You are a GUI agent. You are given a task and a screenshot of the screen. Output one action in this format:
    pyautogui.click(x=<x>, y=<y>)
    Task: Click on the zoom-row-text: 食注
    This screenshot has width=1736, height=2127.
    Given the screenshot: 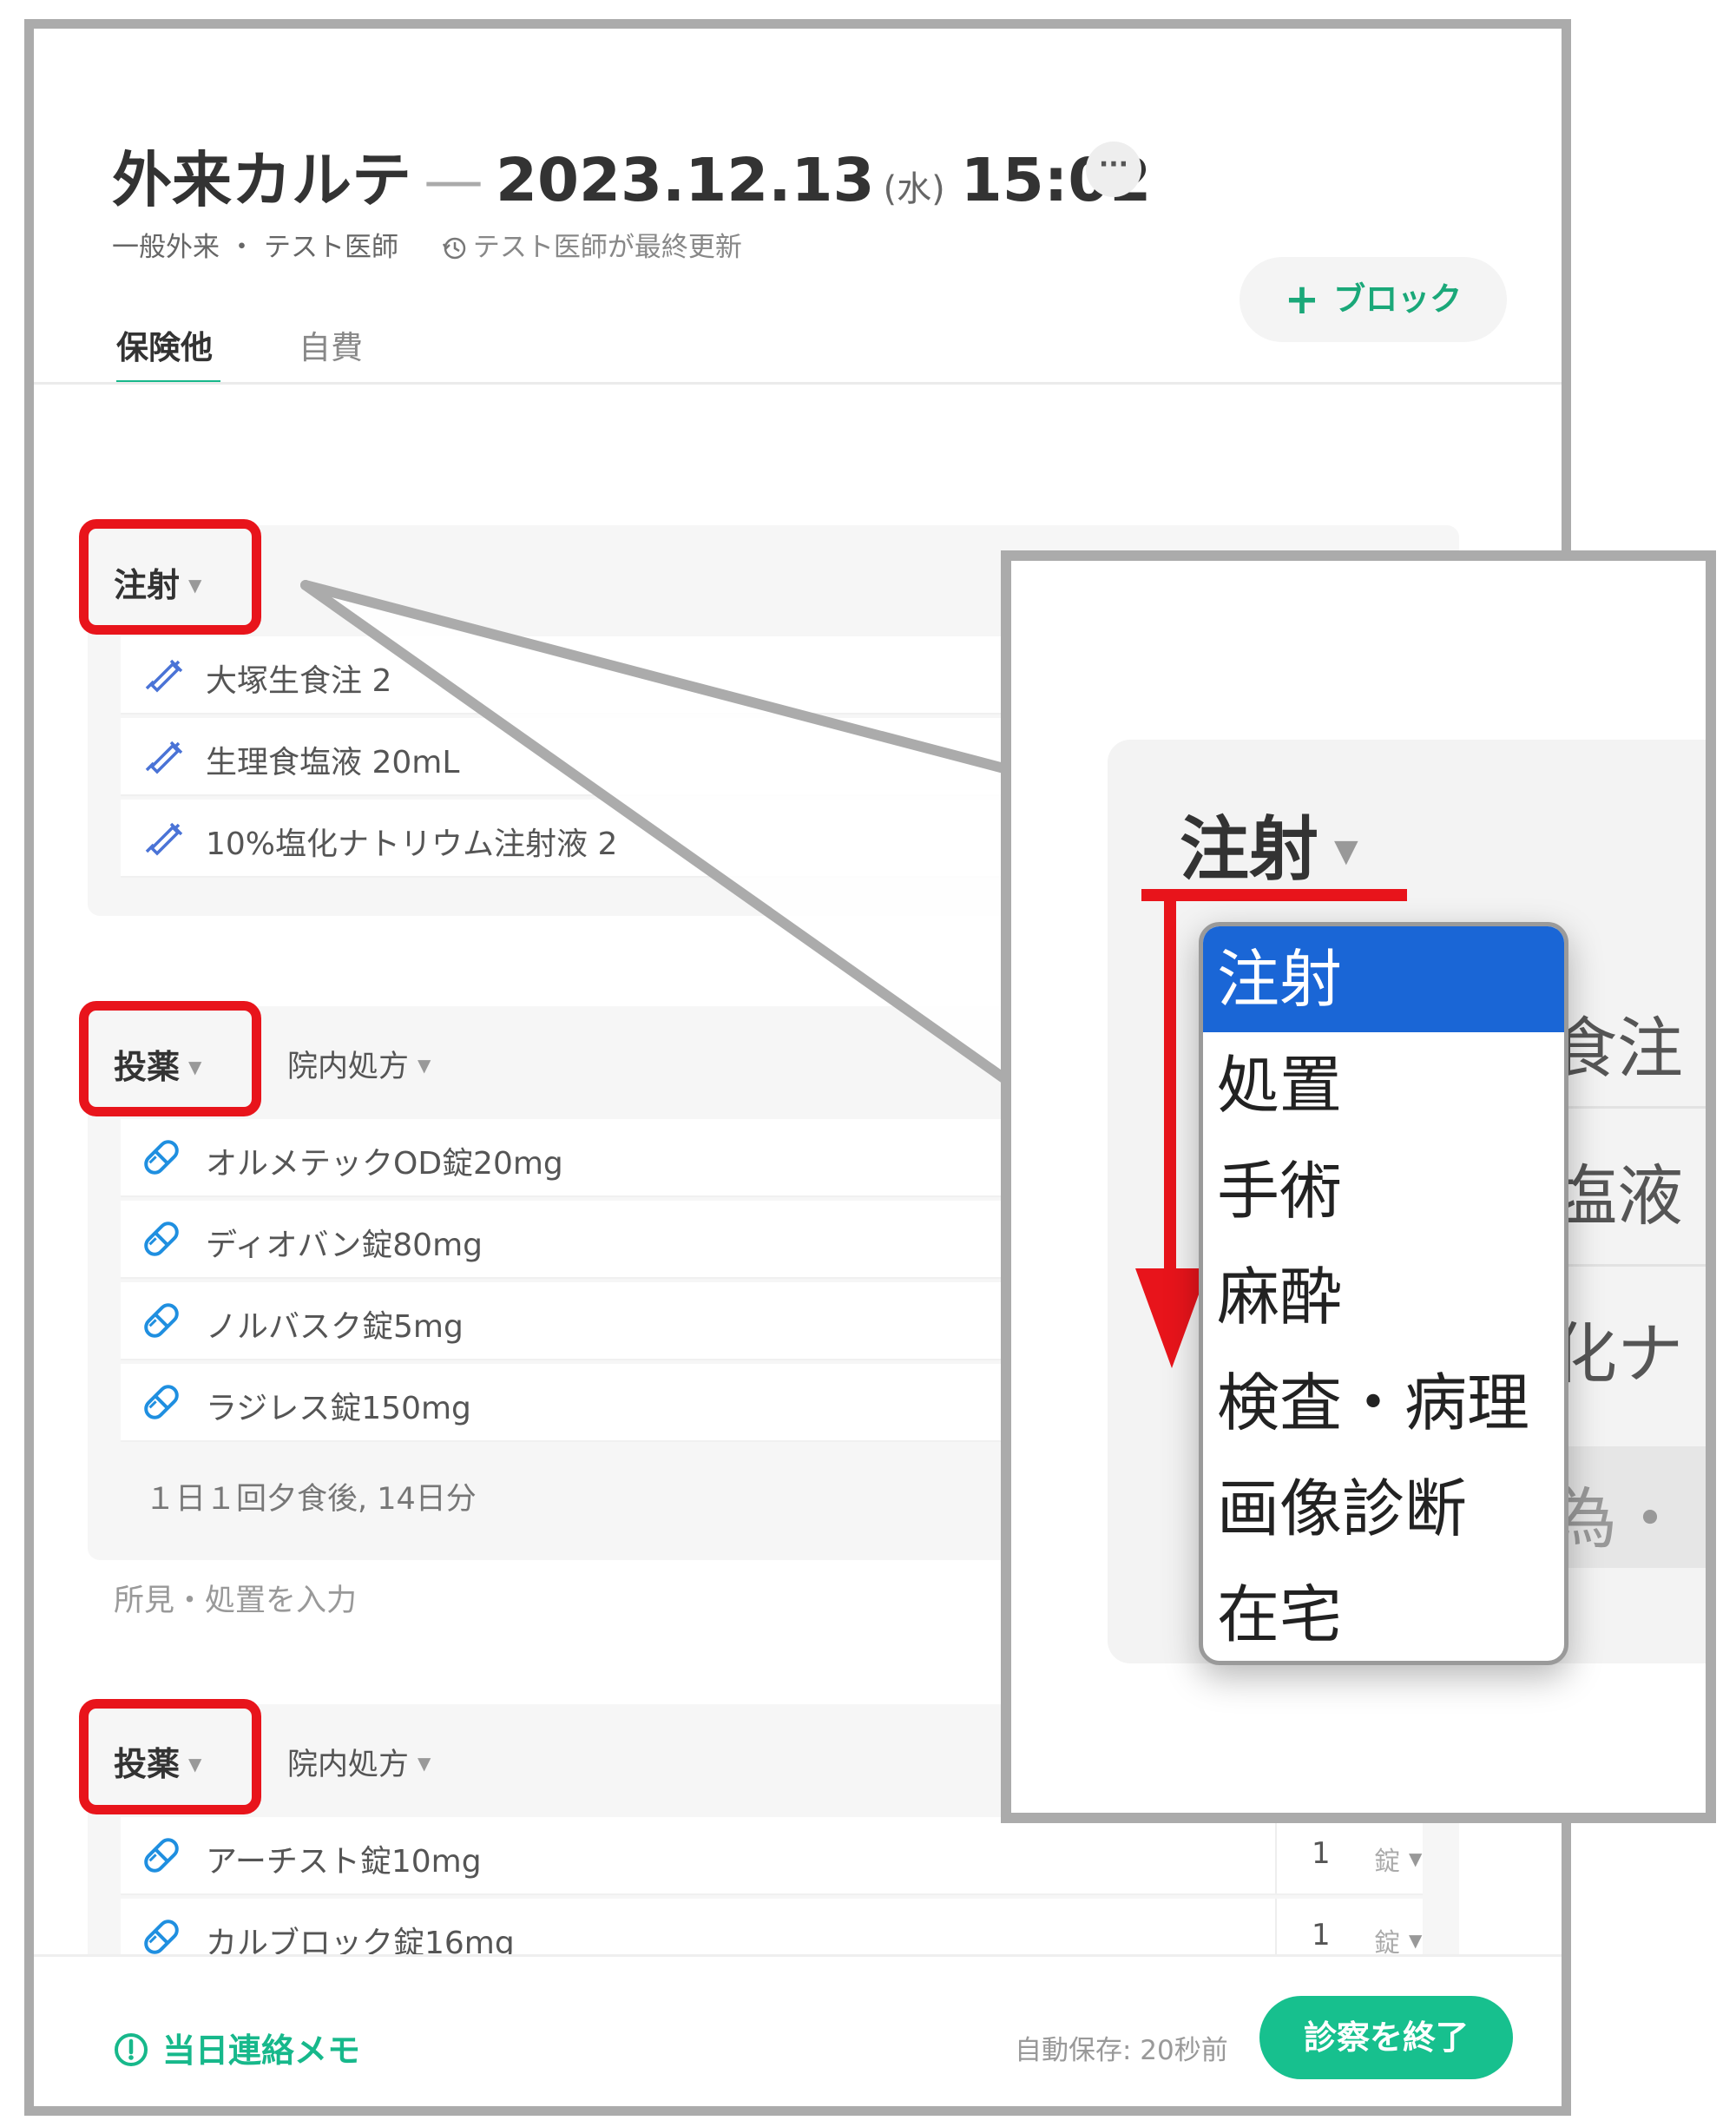 What is the action you would take?
    pyautogui.click(x=1617, y=1048)
    